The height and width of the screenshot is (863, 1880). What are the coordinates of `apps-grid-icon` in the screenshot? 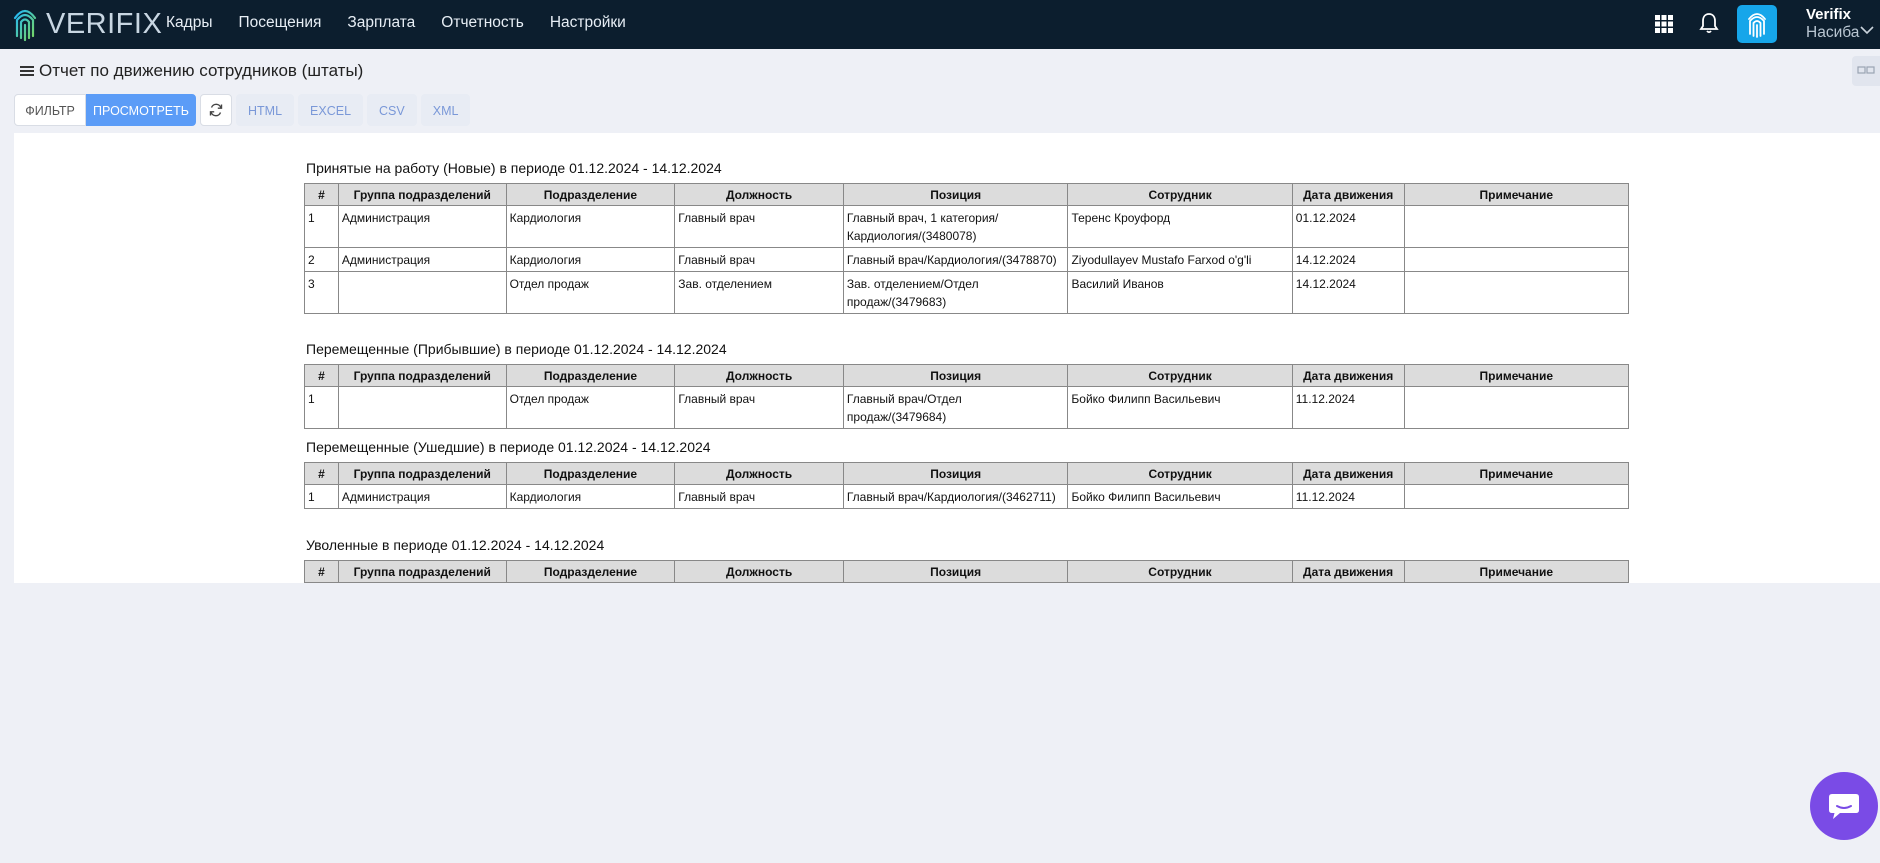 It's located at (1664, 24).